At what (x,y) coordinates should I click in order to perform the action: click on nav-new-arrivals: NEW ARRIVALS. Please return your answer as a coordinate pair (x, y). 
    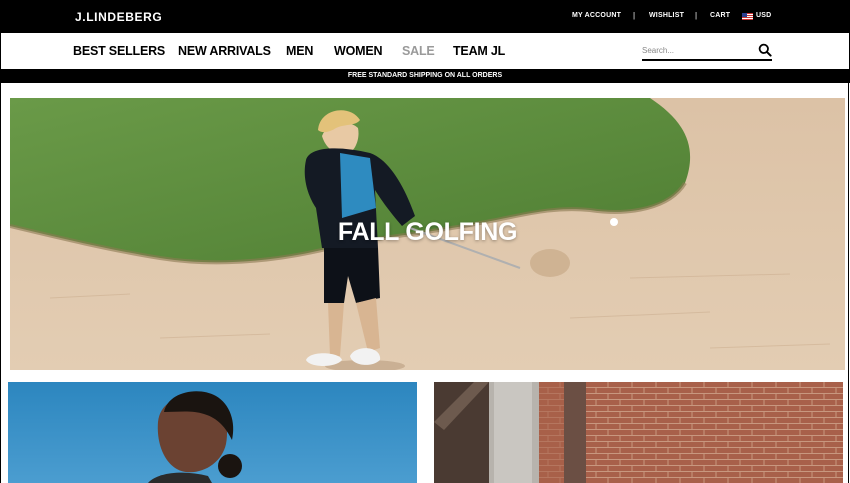
    Looking at the image, I should click on (224, 51).